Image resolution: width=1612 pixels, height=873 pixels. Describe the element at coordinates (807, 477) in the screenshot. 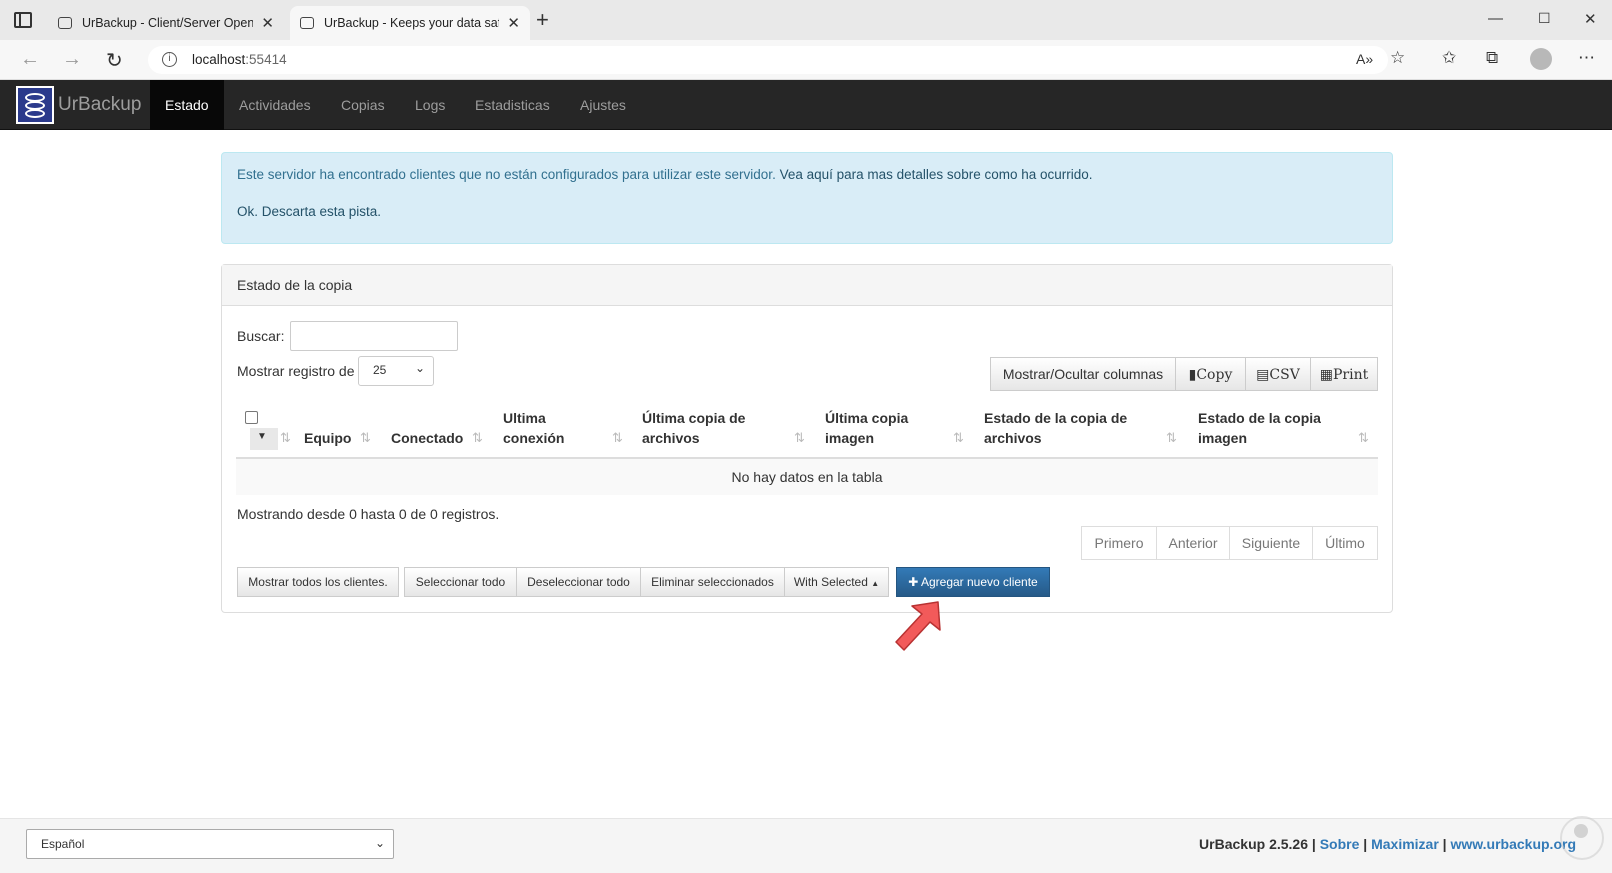

I see `table-empty-row: No hay datos en la tabla` at that location.